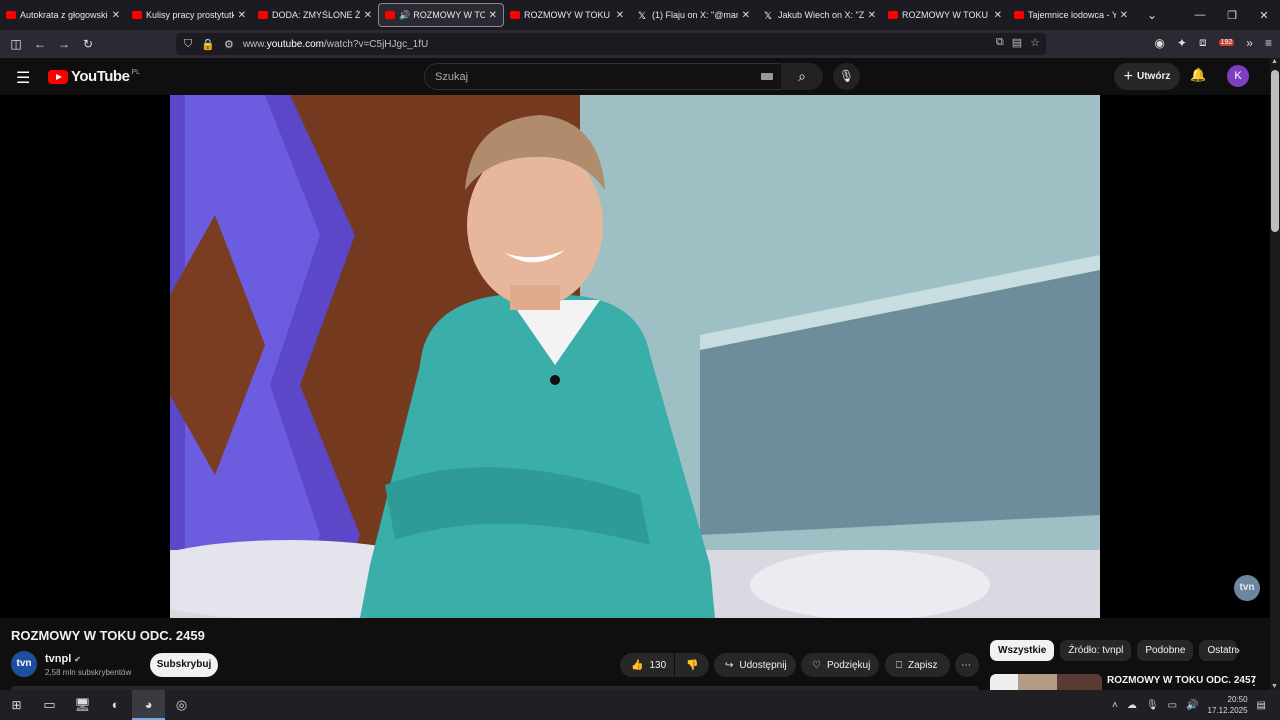 This screenshot has height=720, width=1280. I want to click on x-icon: 𝕏, so click(642, 16).